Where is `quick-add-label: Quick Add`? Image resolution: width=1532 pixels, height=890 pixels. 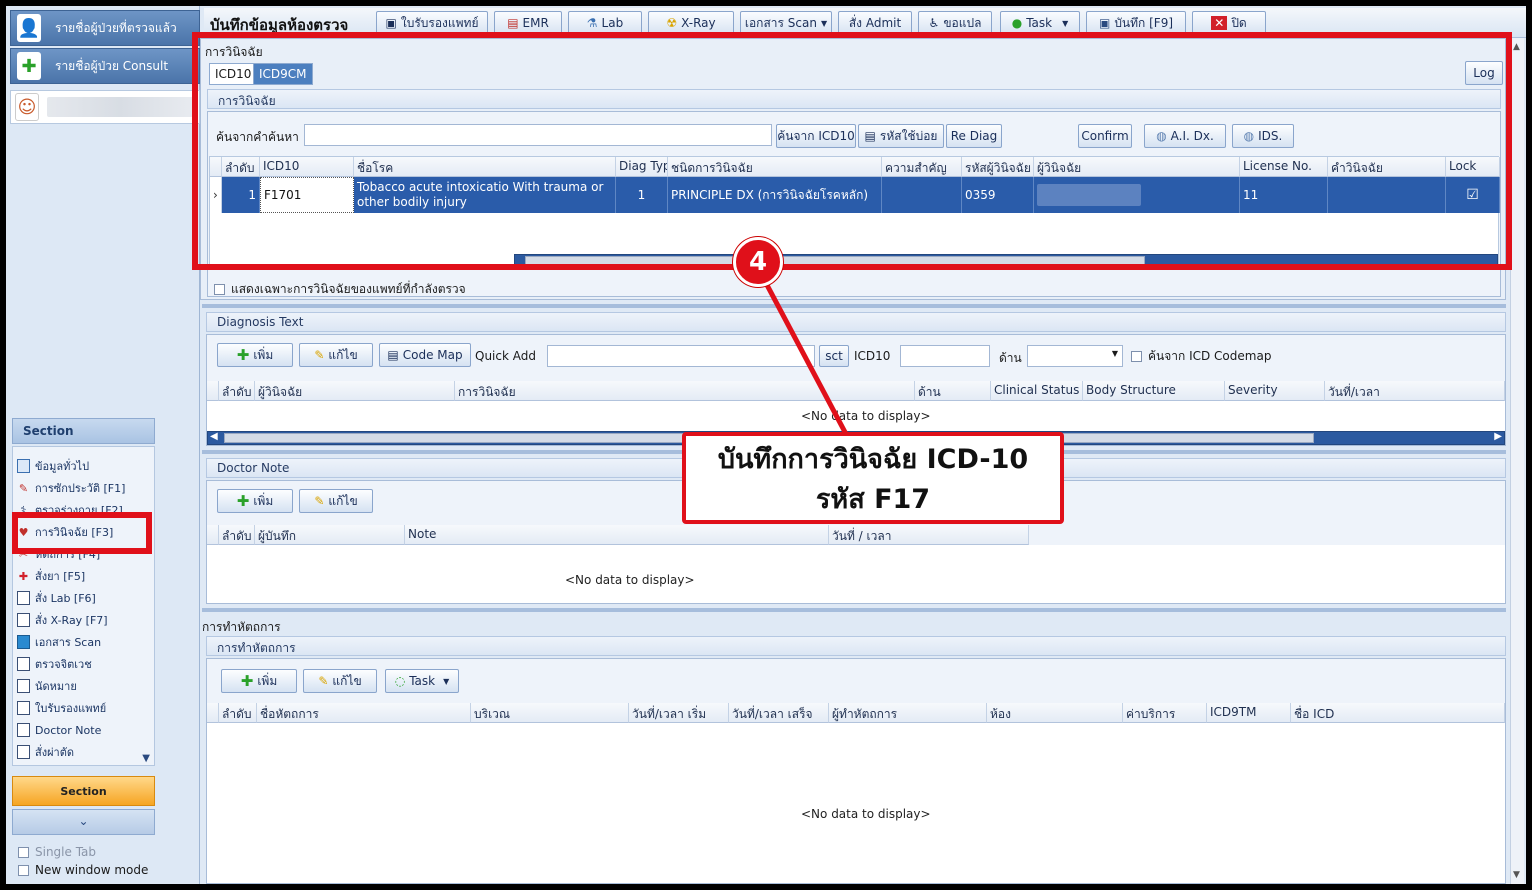 quick-add-label: Quick Add is located at coordinates (505, 356).